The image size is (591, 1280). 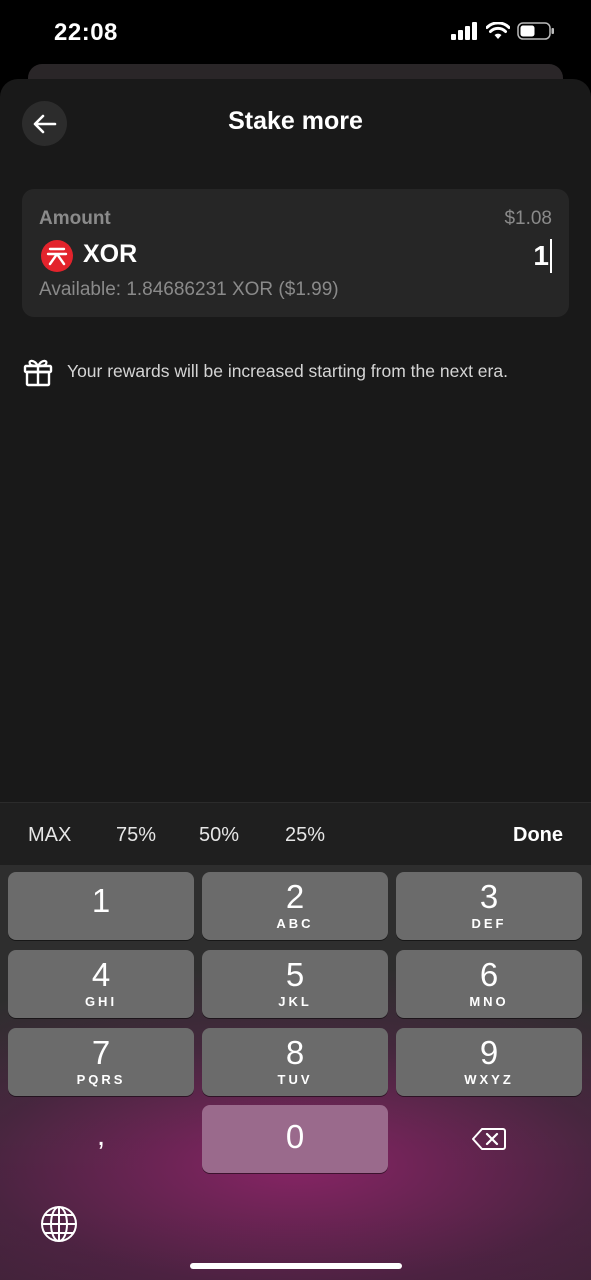 What do you see at coordinates (75, 218) in the screenshot?
I see `amount-label: Amount` at bounding box center [75, 218].